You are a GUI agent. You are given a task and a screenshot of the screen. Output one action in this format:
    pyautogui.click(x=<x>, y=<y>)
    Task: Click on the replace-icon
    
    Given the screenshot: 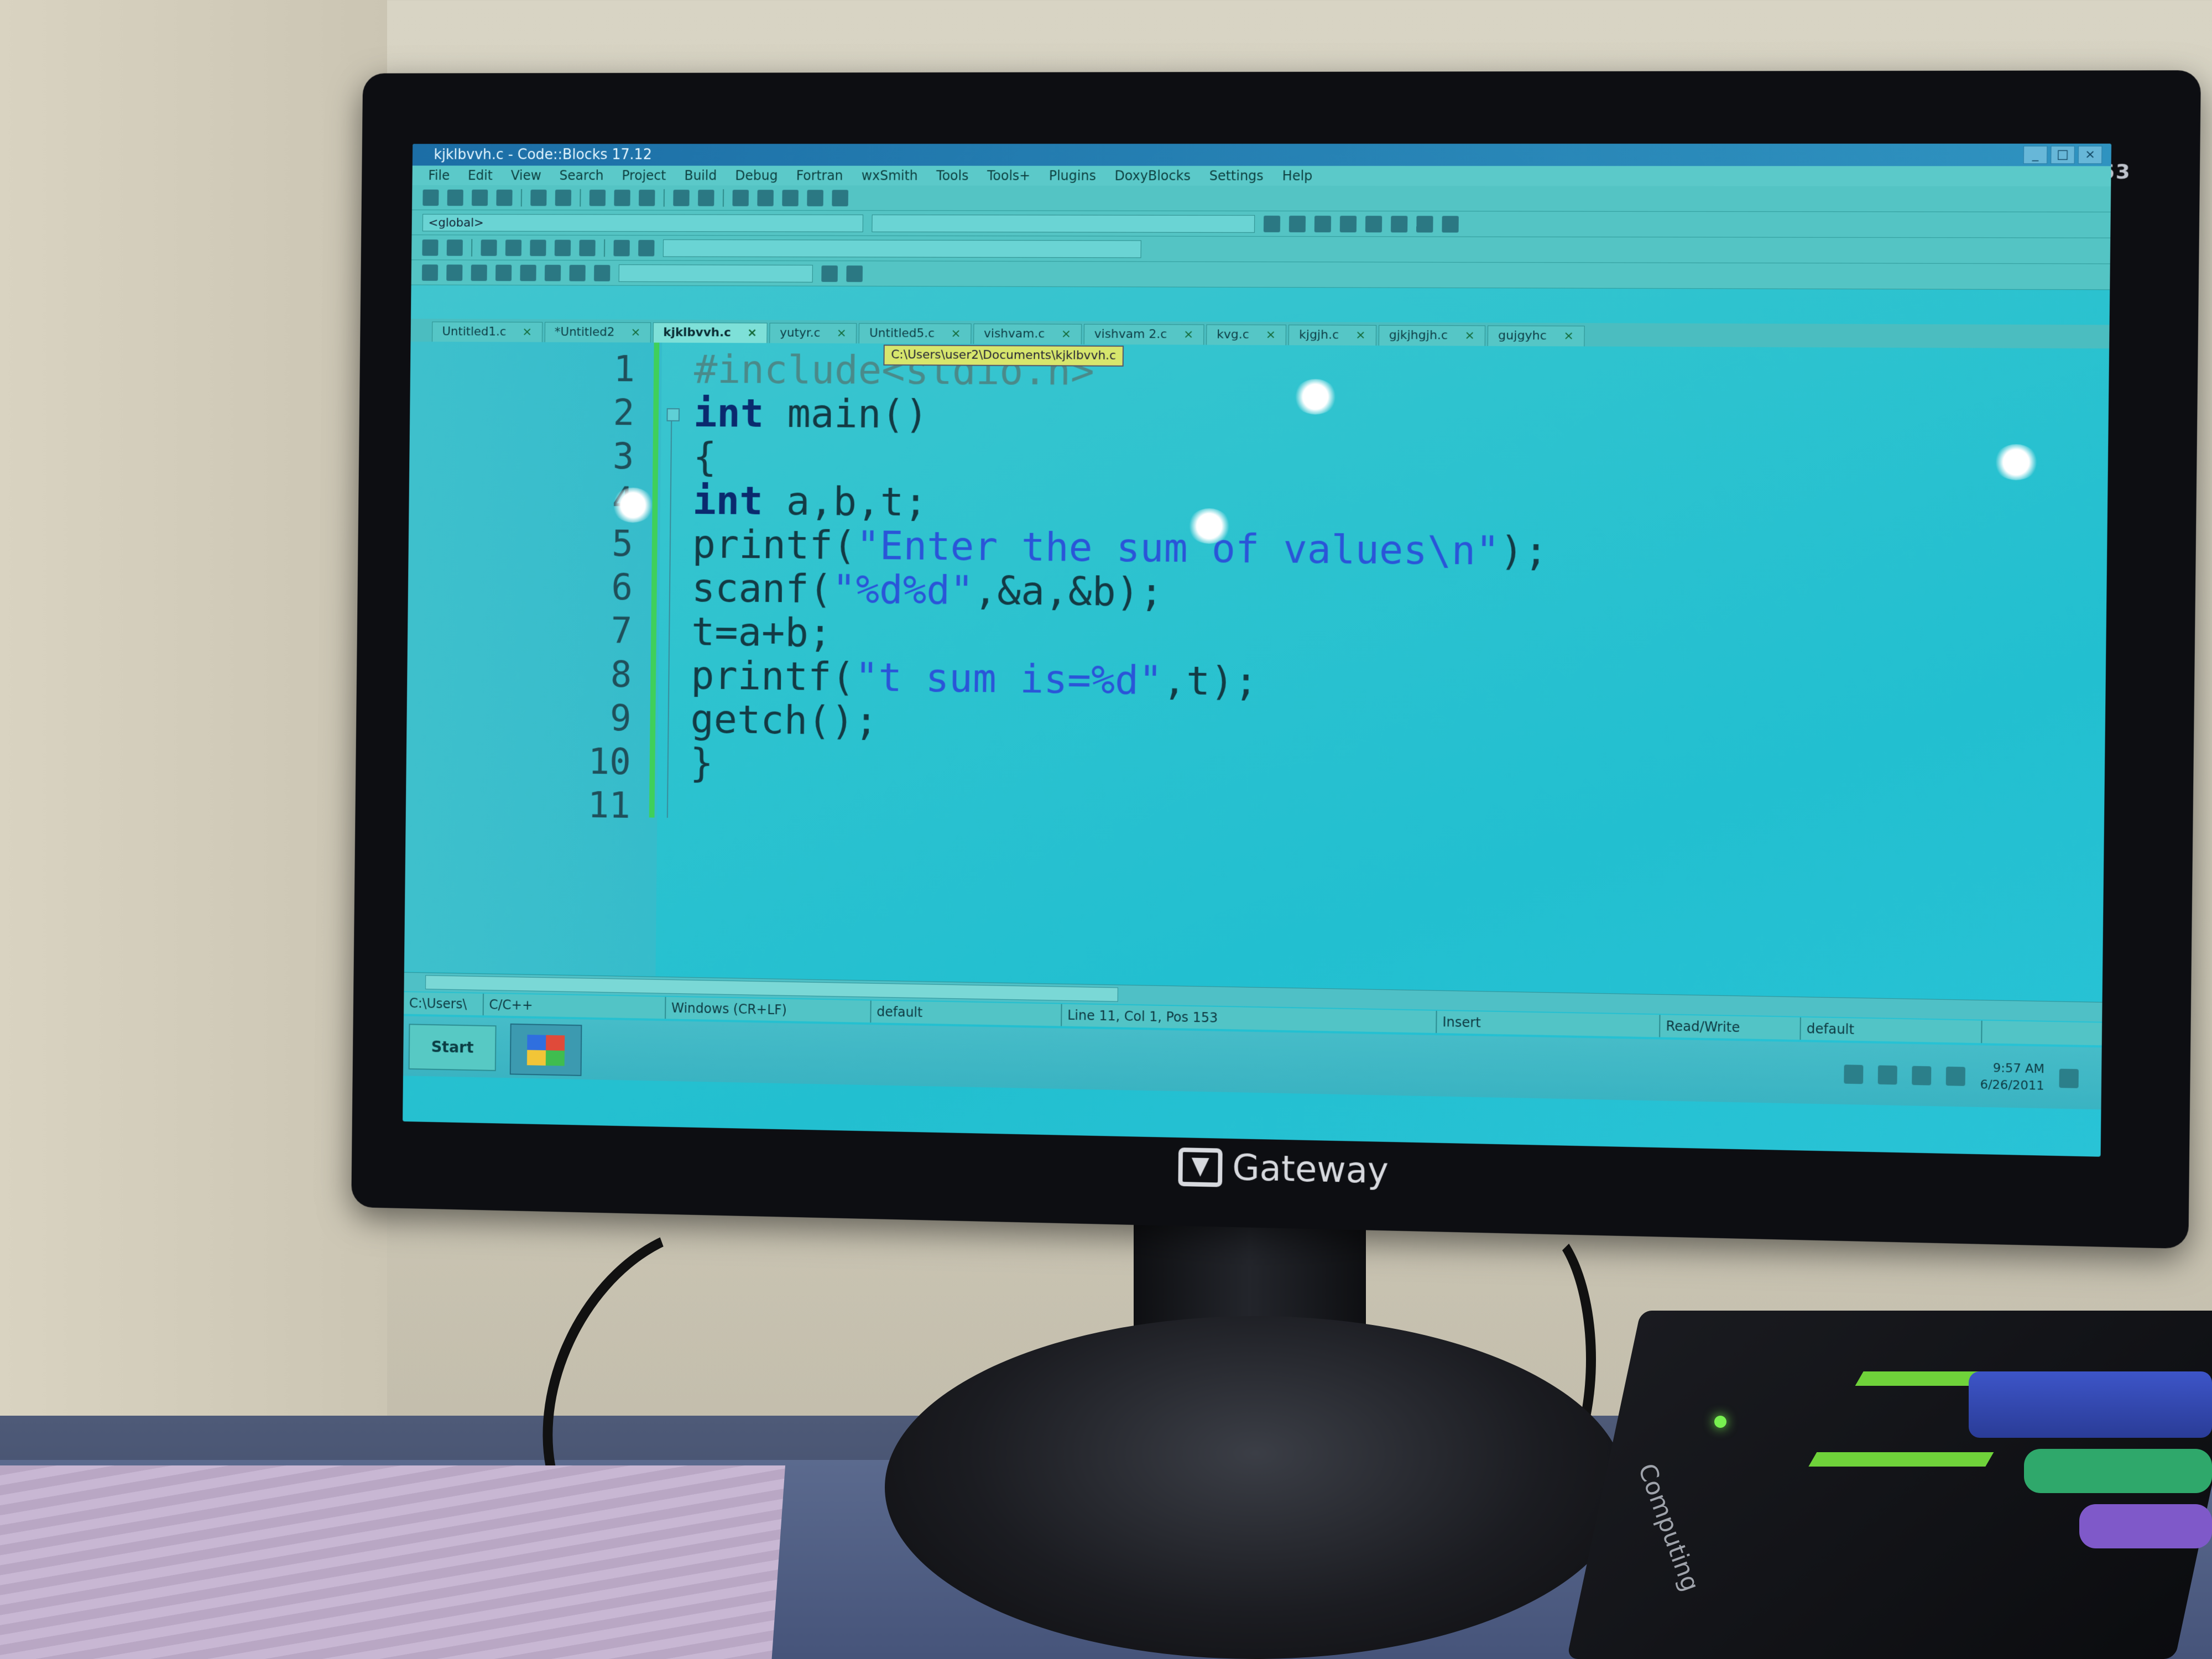 What is the action you would take?
    pyautogui.click(x=706, y=198)
    